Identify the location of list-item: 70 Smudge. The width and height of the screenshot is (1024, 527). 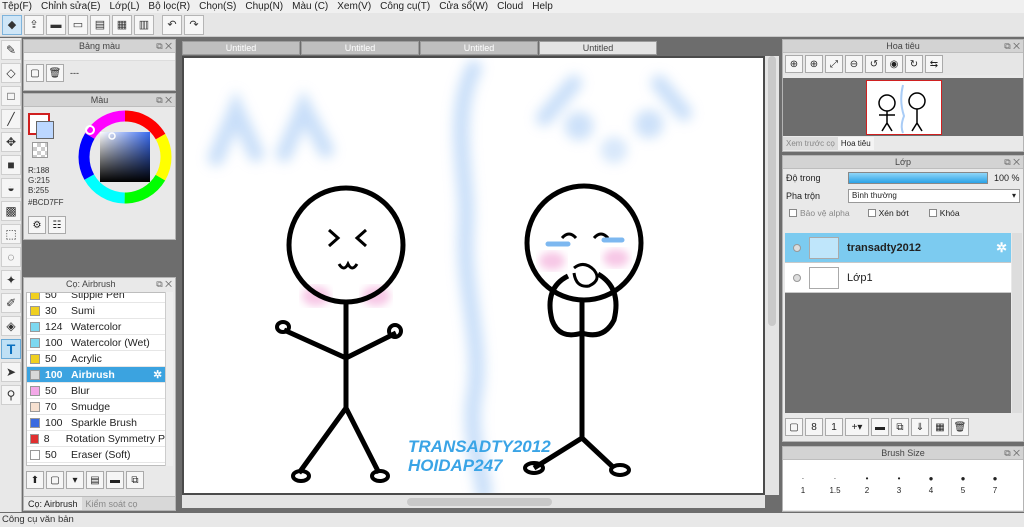
(96, 407).